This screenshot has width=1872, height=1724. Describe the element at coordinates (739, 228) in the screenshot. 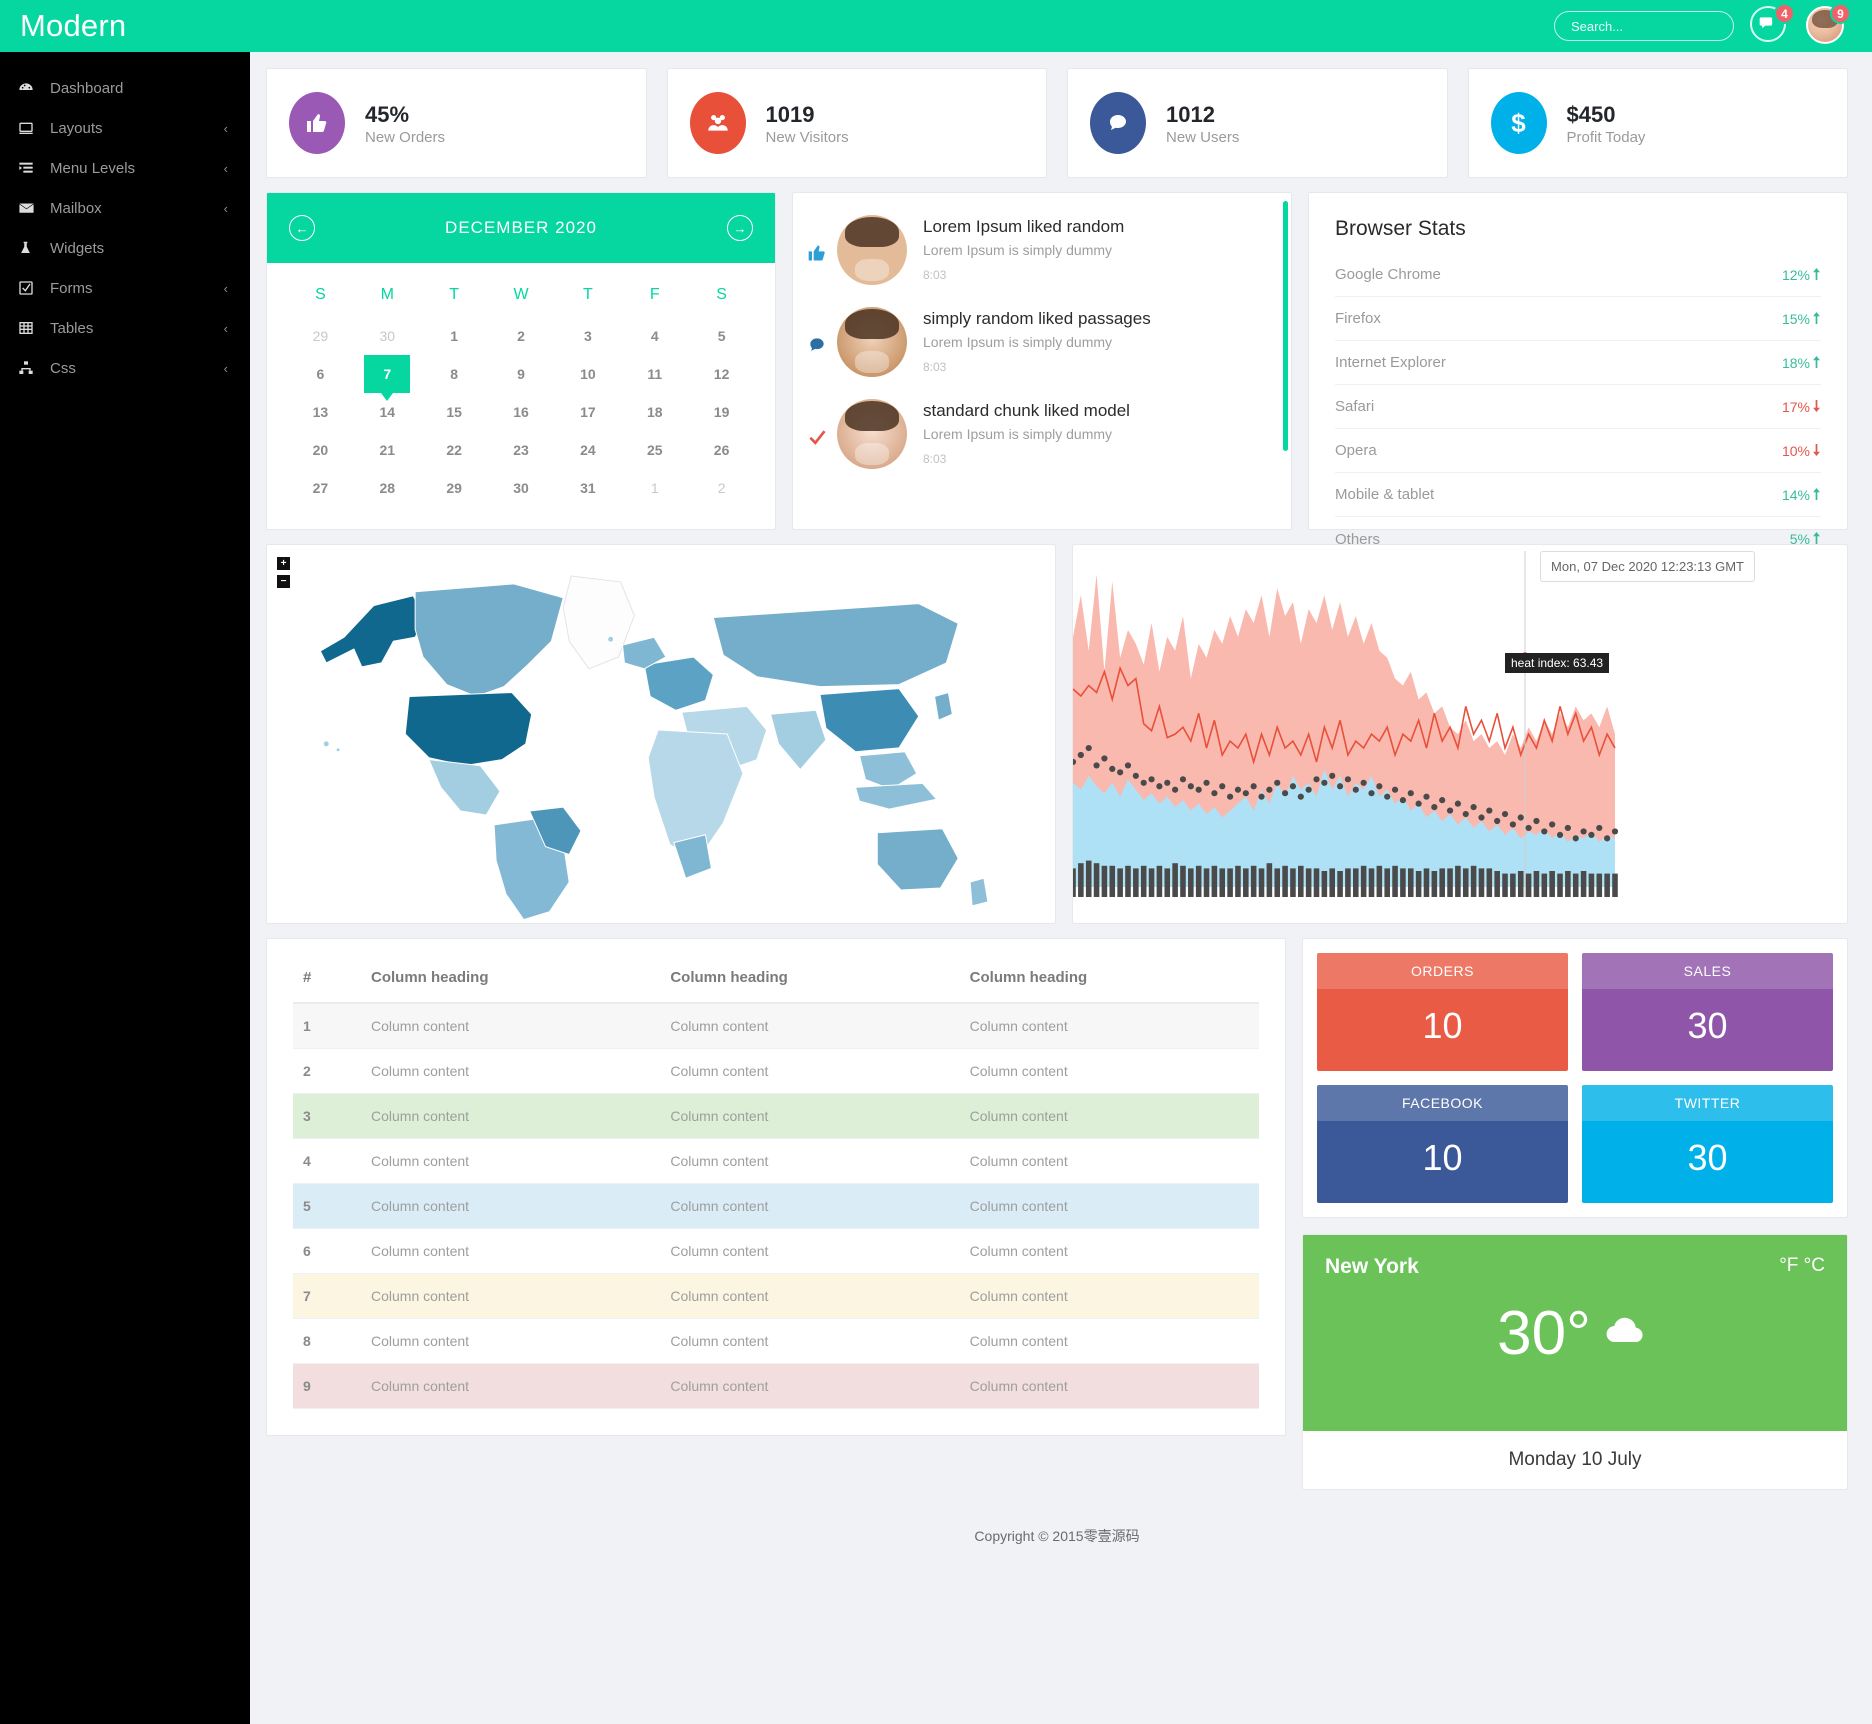

I see `arrow-right-icon: →` at that location.